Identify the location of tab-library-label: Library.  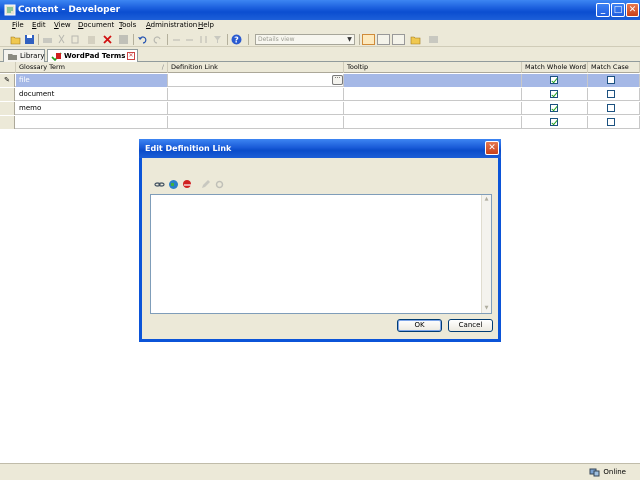
(32, 56).